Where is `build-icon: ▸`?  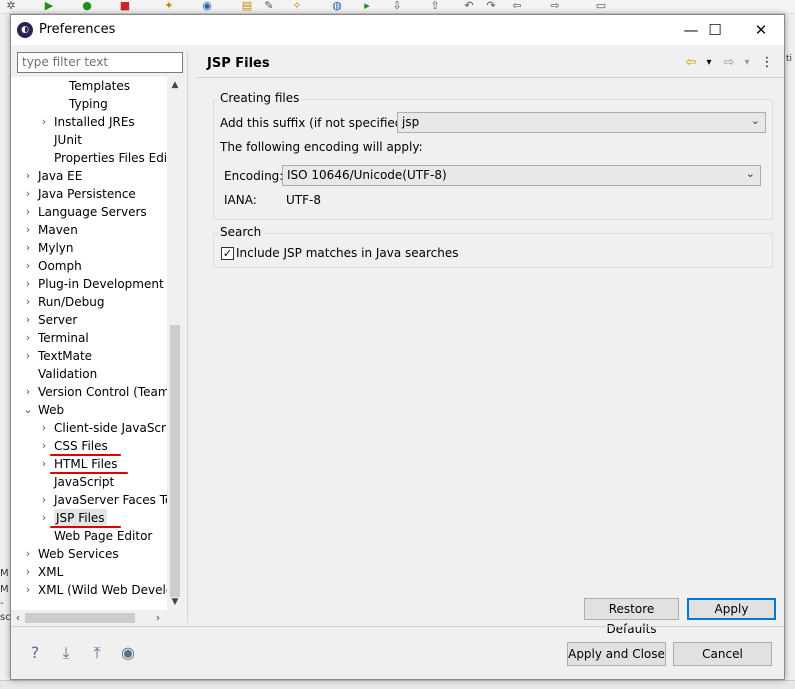 build-icon: ▸ is located at coordinates (367, 6).